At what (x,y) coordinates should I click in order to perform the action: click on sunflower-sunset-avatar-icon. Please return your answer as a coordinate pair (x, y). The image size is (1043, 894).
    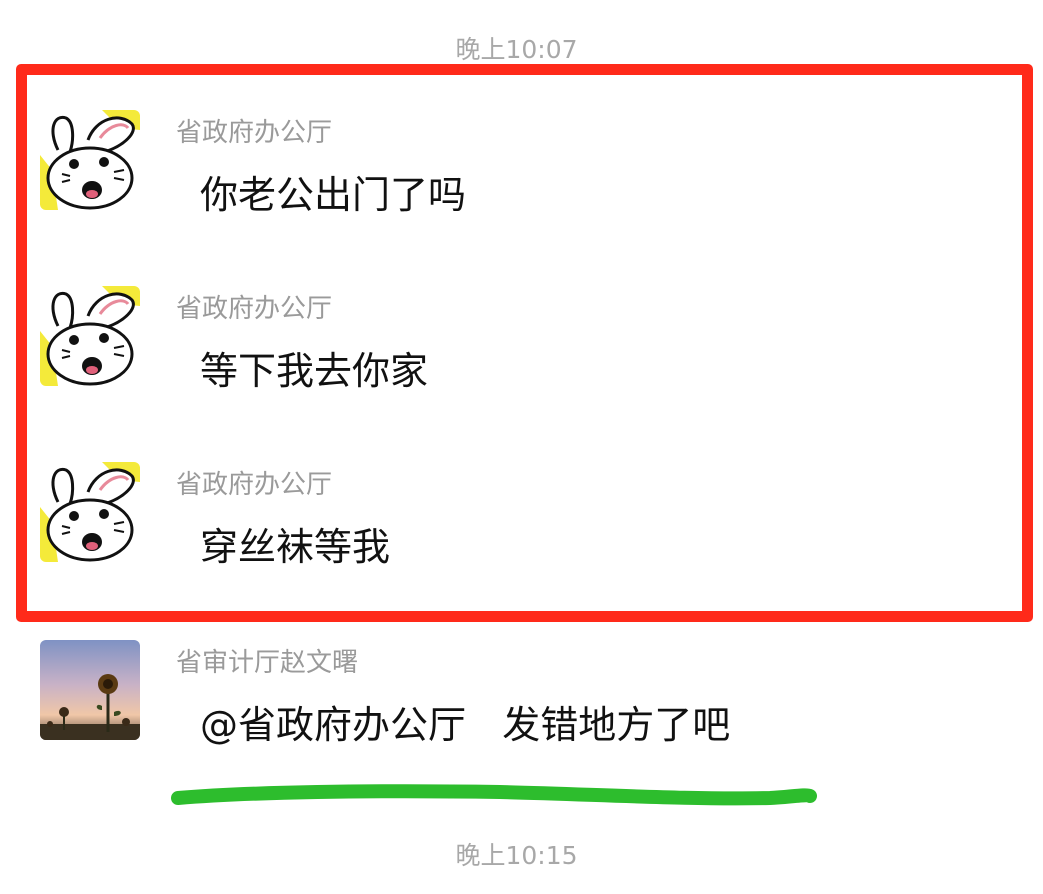
    Looking at the image, I should click on (90, 690).